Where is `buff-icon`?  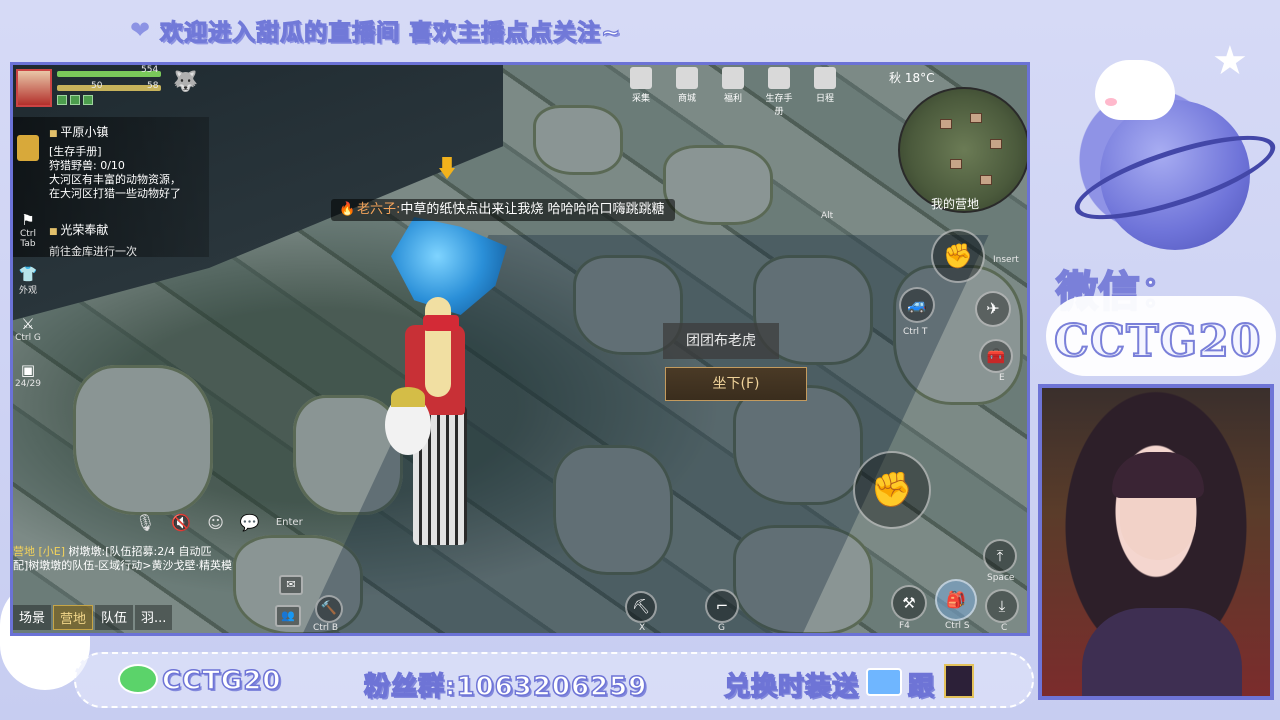 buff-icon is located at coordinates (75, 100).